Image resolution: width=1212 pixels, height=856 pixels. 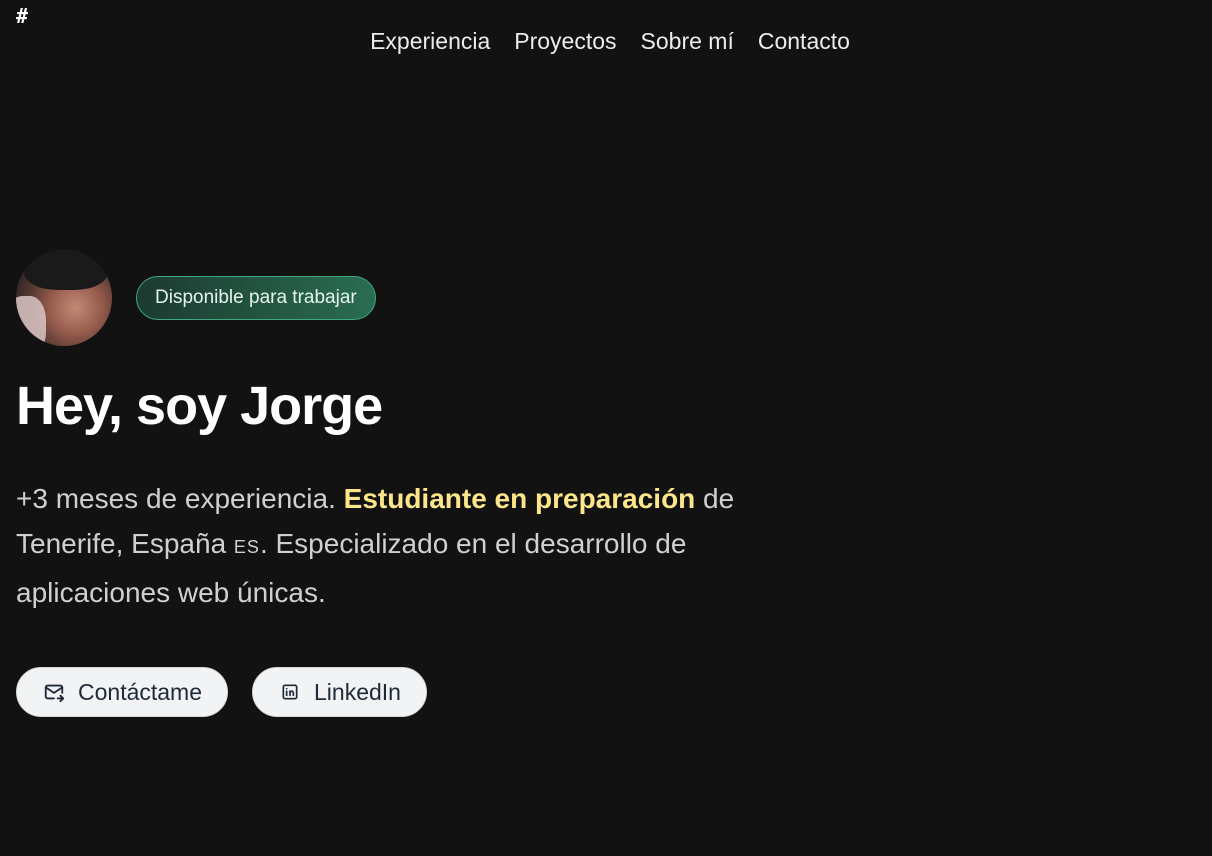 What do you see at coordinates (31, 321) in the screenshot?
I see `avatar-shirt` at bounding box center [31, 321].